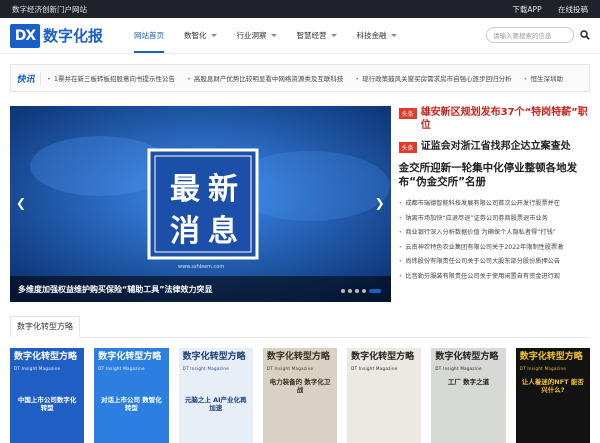  What do you see at coordinates (185, 189) in the screenshot?
I see `banner-char: 最` at bounding box center [185, 189].